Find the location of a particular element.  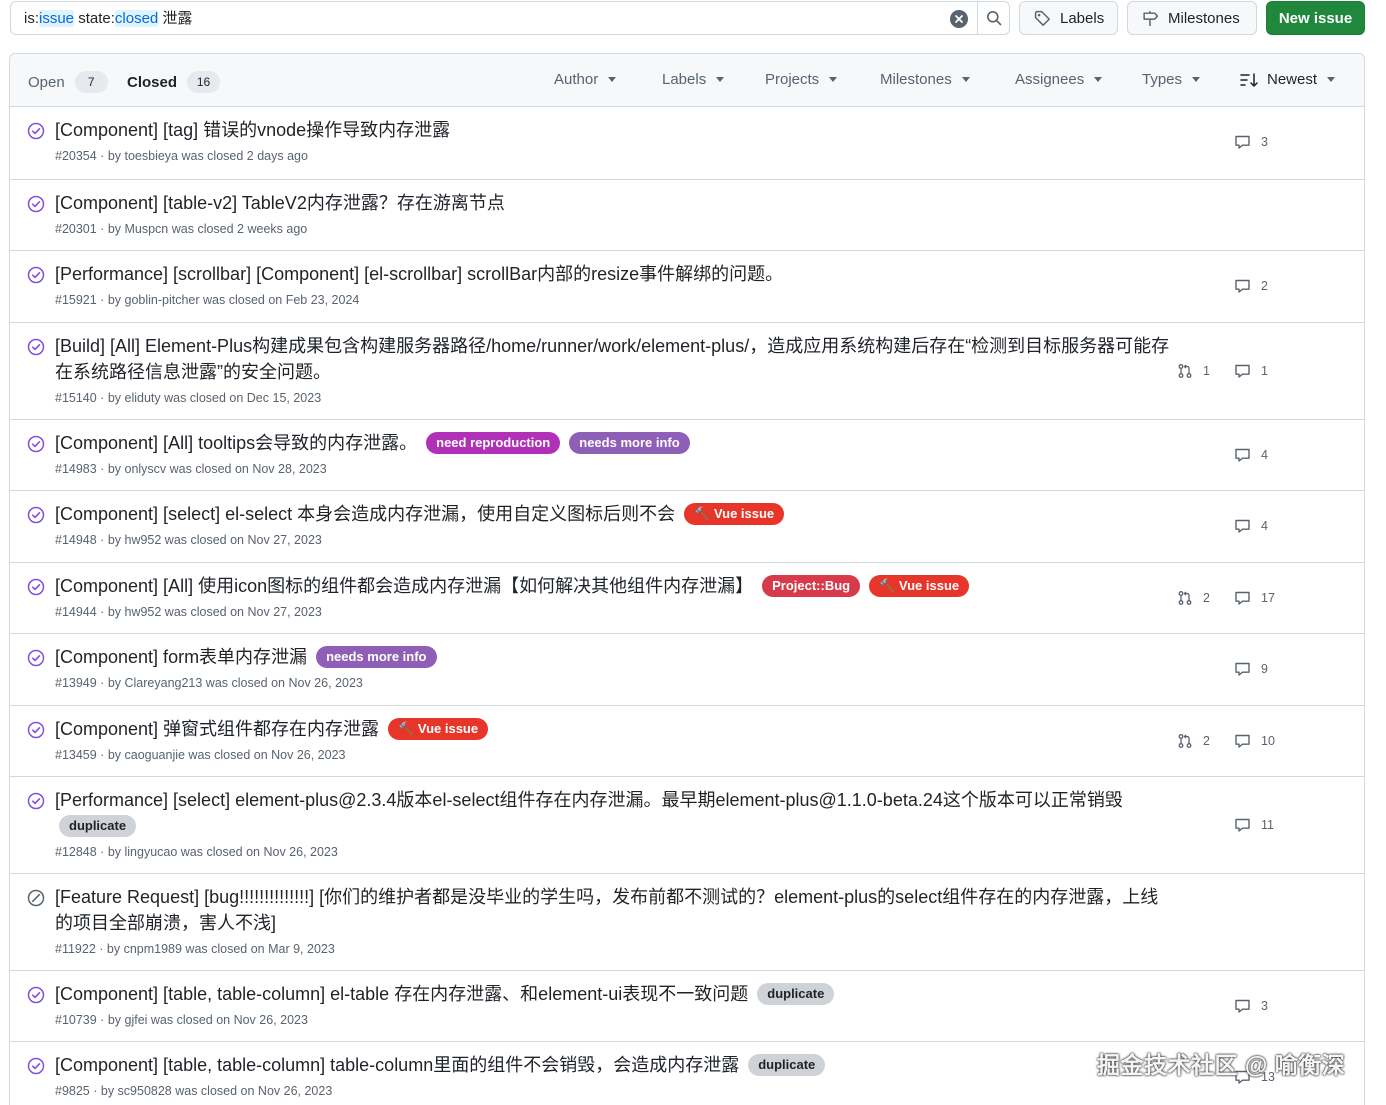

comment-count-value: 11 is located at coordinates (1267, 825).